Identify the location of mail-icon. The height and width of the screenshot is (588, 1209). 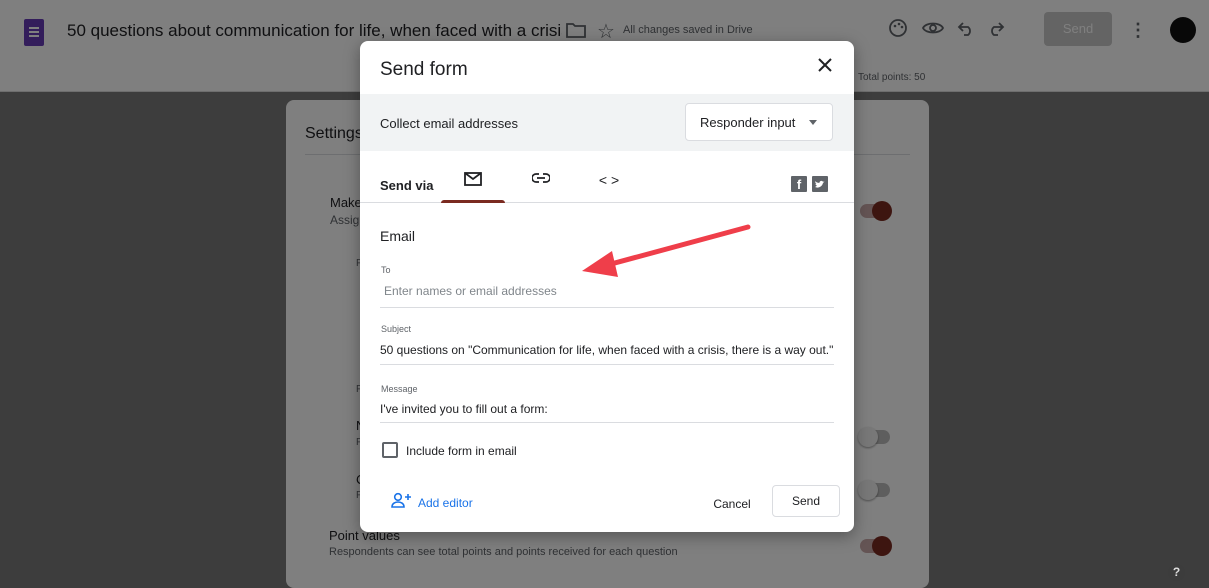
(473, 179).